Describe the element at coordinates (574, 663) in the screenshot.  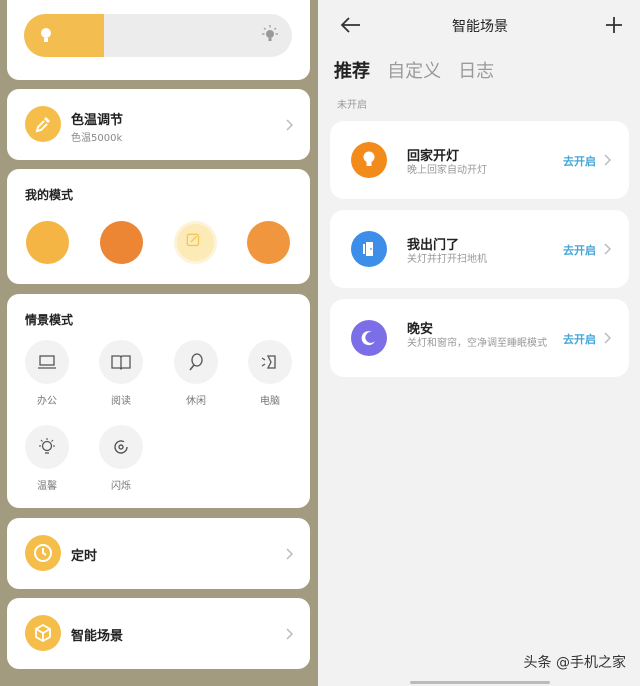
I see `watermark: 头条 @手机之家` at that location.